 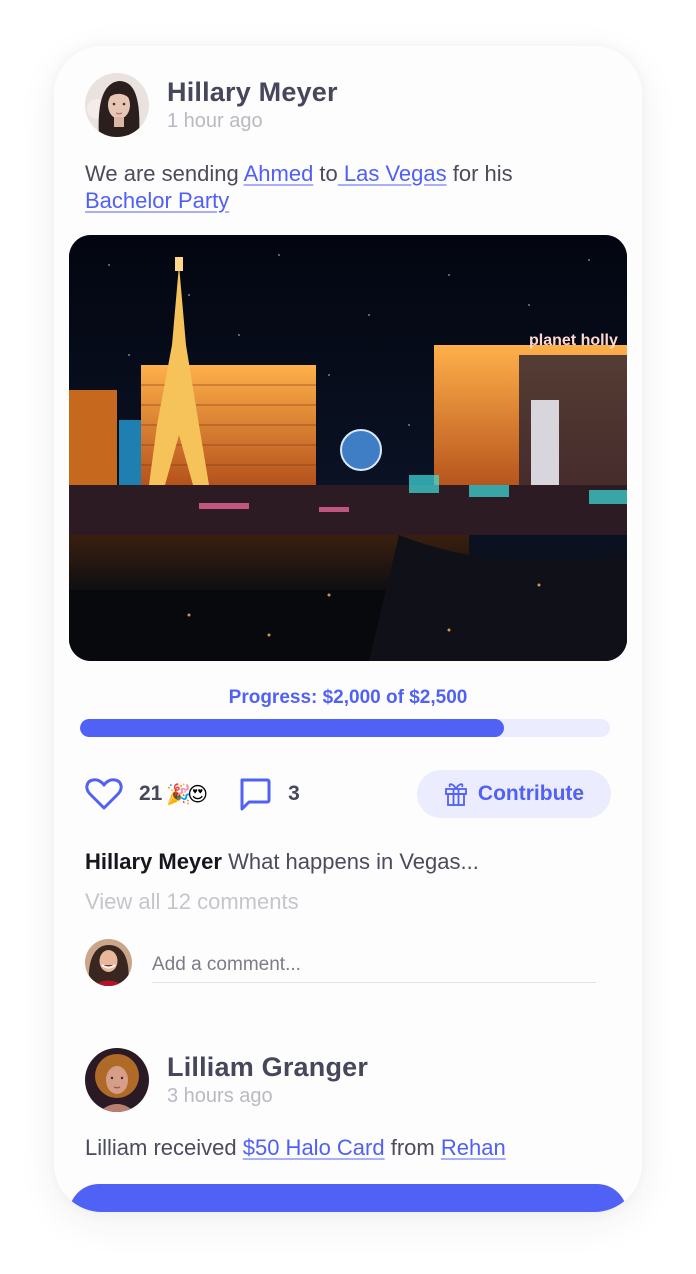 I want to click on post-header: Hillary Meyer 1 hour ago, so click(x=211, y=105).